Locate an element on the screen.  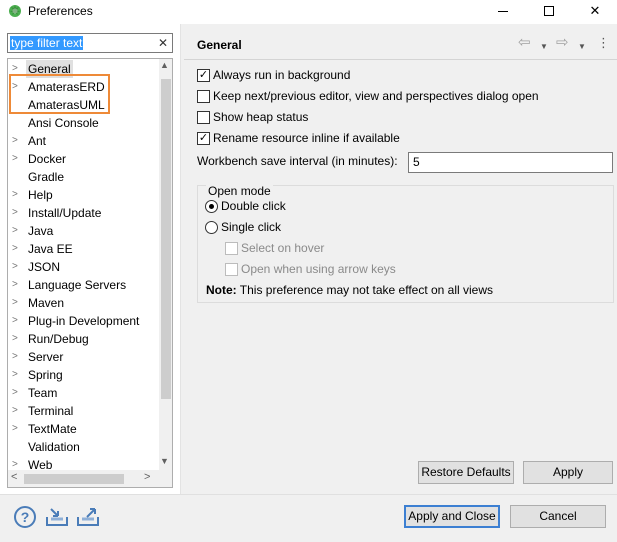
checkbox-label: Always run in background is located at coordinates (282, 75).